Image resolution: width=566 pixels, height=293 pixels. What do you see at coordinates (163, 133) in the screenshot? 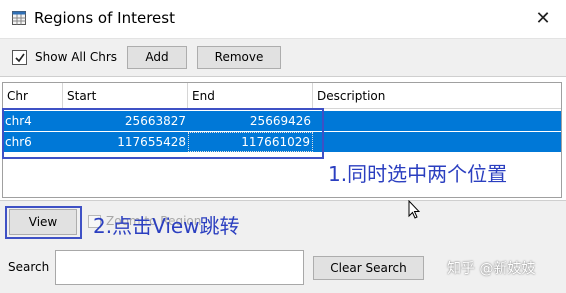
I see `annotation-highlight-rows` at bounding box center [163, 133].